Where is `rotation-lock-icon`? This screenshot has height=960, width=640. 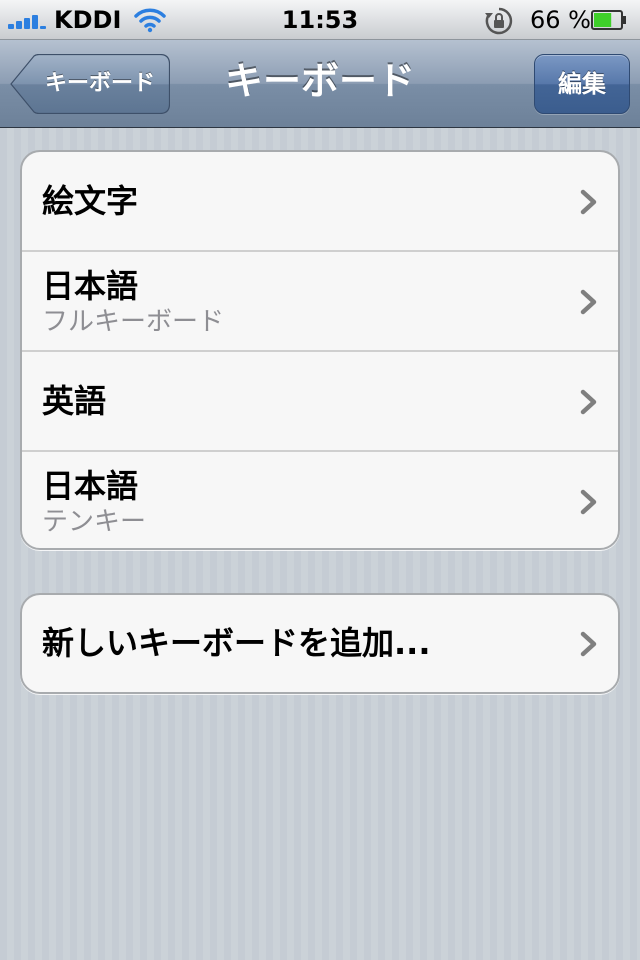
rotation-lock-icon is located at coordinates (499, 21).